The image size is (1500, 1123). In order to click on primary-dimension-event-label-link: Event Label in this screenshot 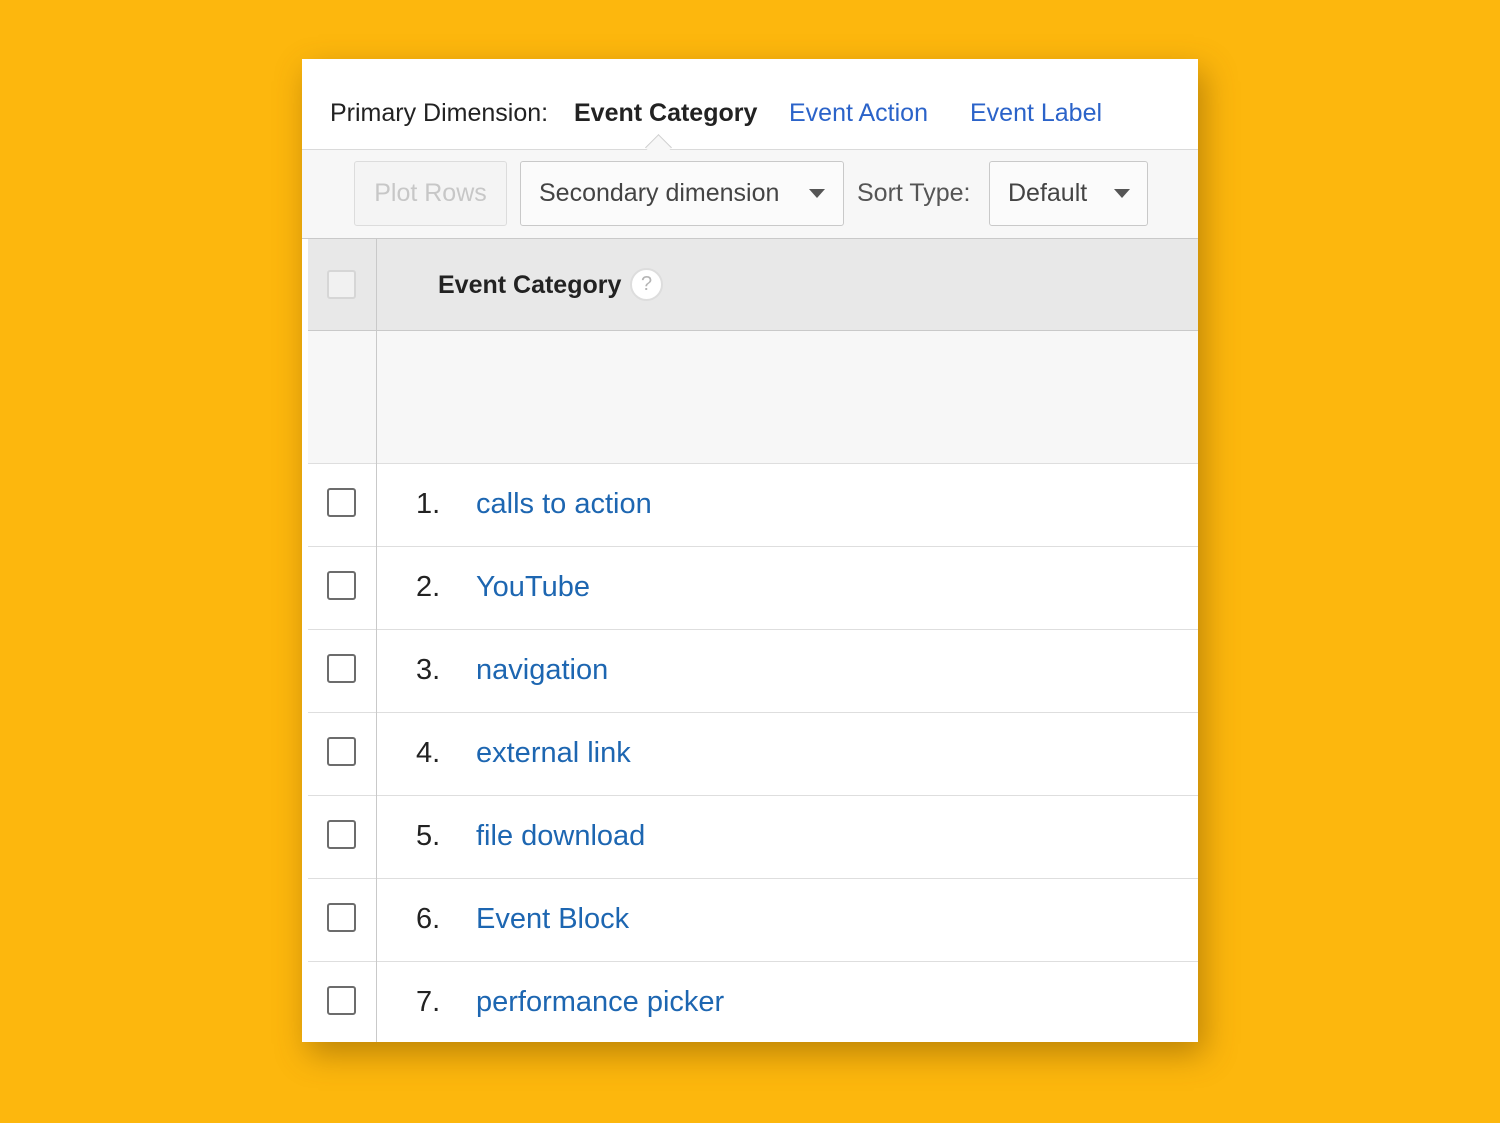, I will do `click(1036, 113)`.